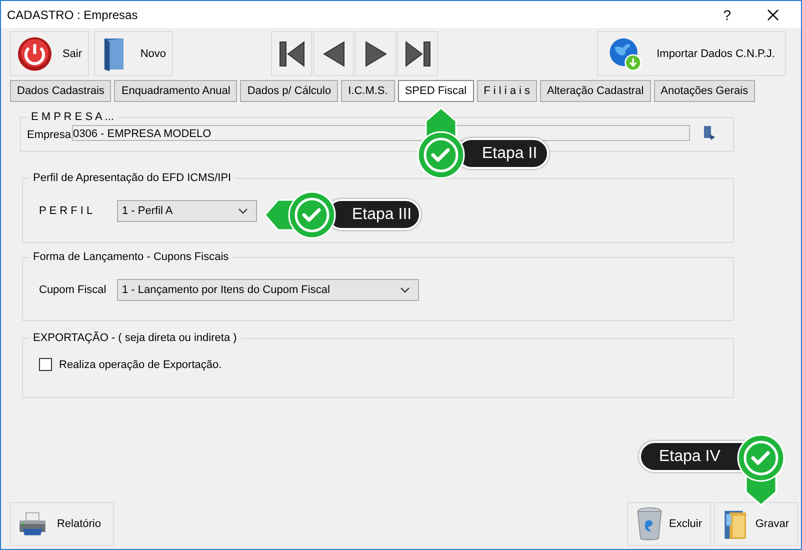 The image size is (802, 550). I want to click on close-icon, so click(773, 14).